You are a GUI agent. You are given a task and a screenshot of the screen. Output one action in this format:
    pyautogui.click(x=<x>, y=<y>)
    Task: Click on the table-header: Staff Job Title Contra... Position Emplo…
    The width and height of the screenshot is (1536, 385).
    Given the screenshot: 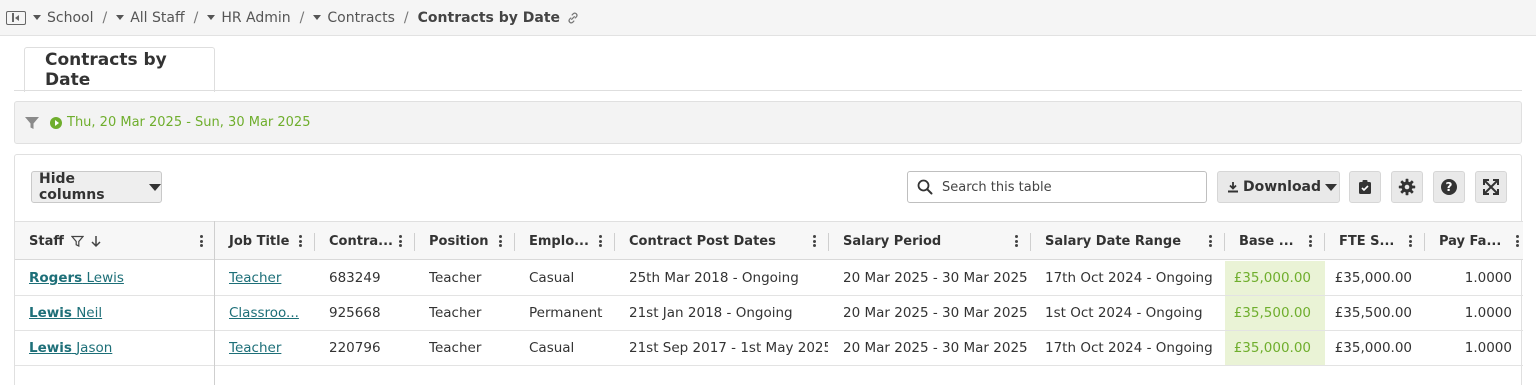 What is the action you would take?
    pyautogui.click(x=769, y=240)
    